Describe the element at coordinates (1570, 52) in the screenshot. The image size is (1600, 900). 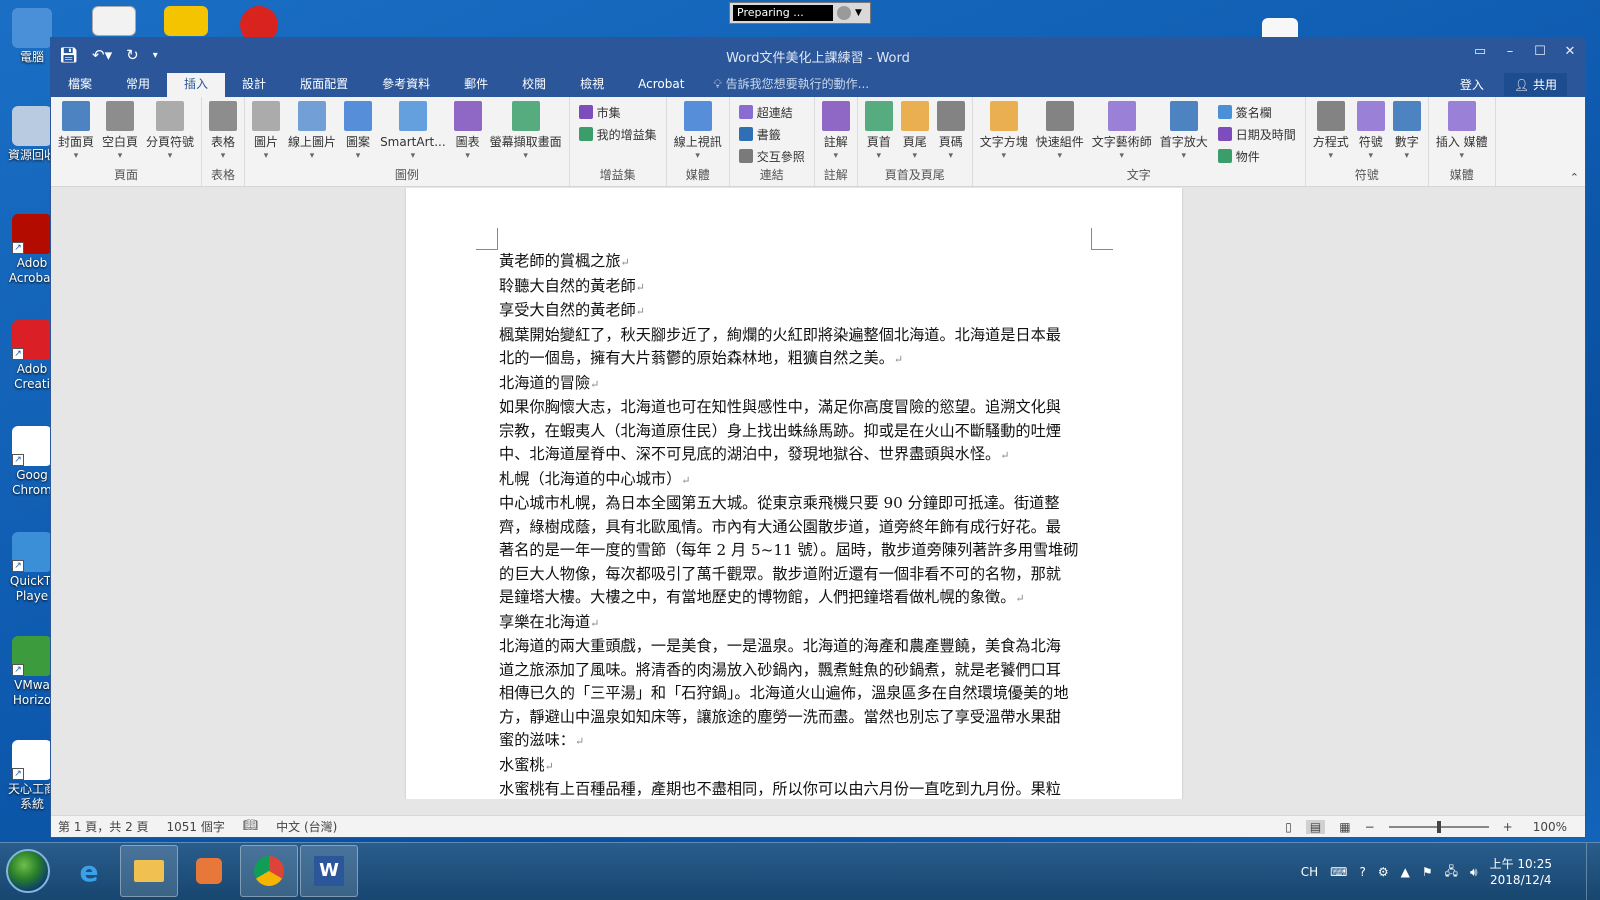
I see `close-button: ✕` at that location.